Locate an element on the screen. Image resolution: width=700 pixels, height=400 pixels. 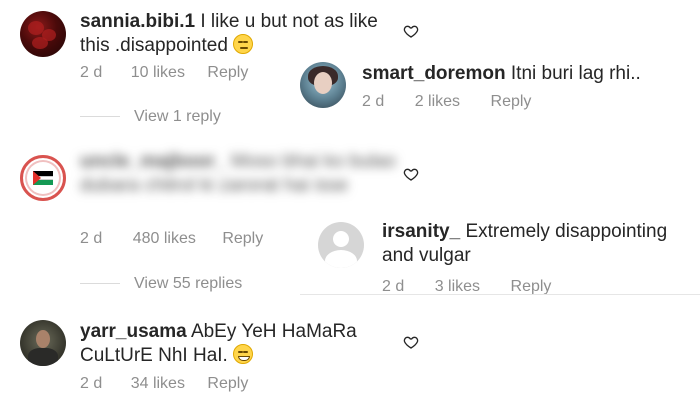
comment-username: uncle_majboor_ is located at coordinates (153, 161).